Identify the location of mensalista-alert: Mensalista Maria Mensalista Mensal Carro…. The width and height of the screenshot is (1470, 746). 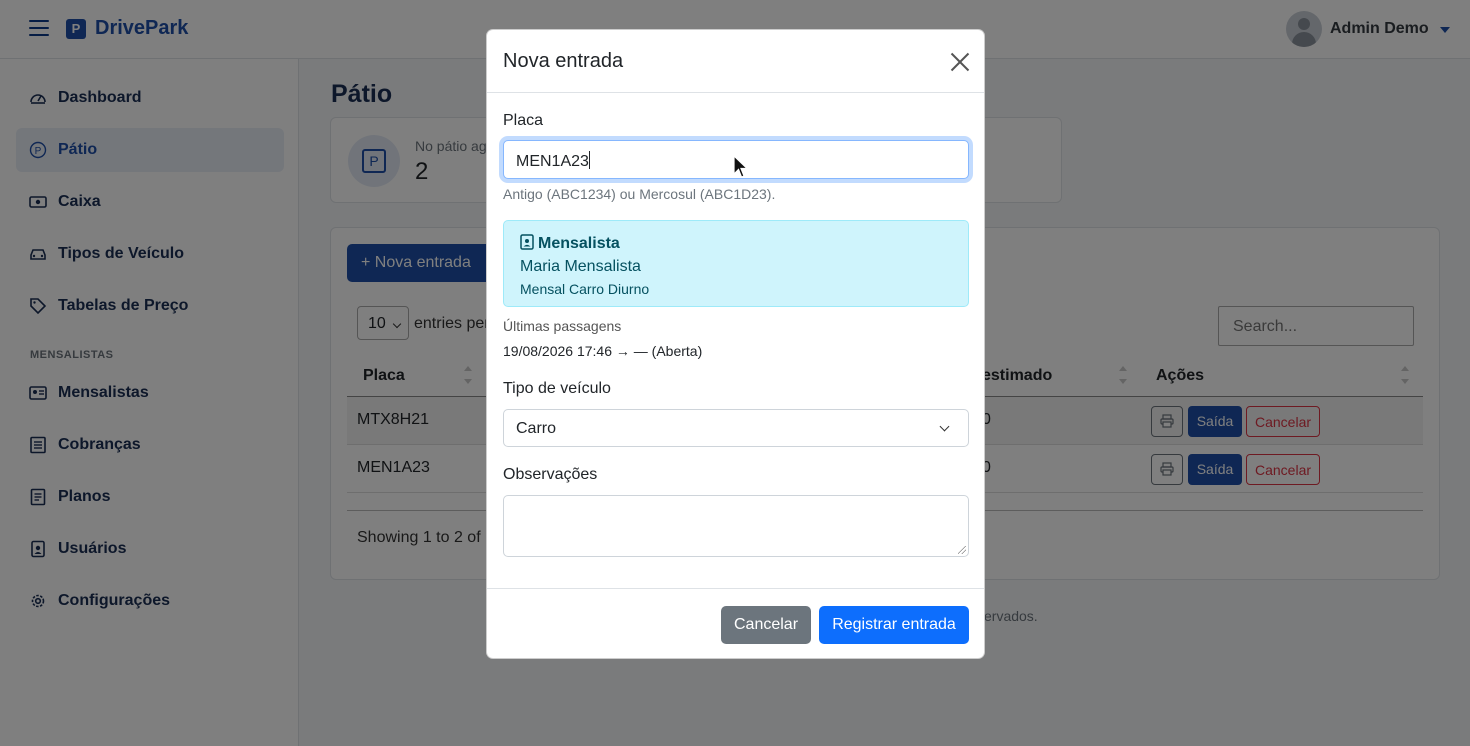
(736, 263).